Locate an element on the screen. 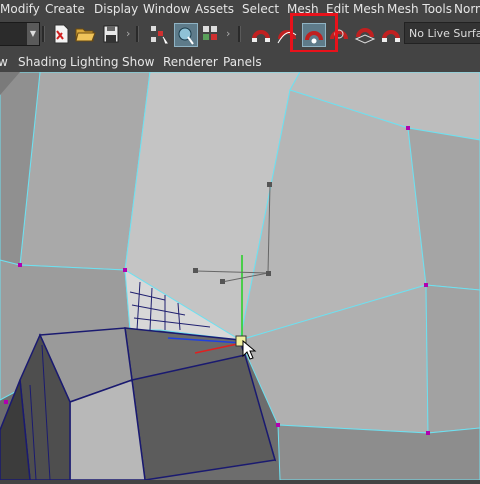 The width and height of the screenshot is (480, 484). new-scene-icon is located at coordinates (61, 34).